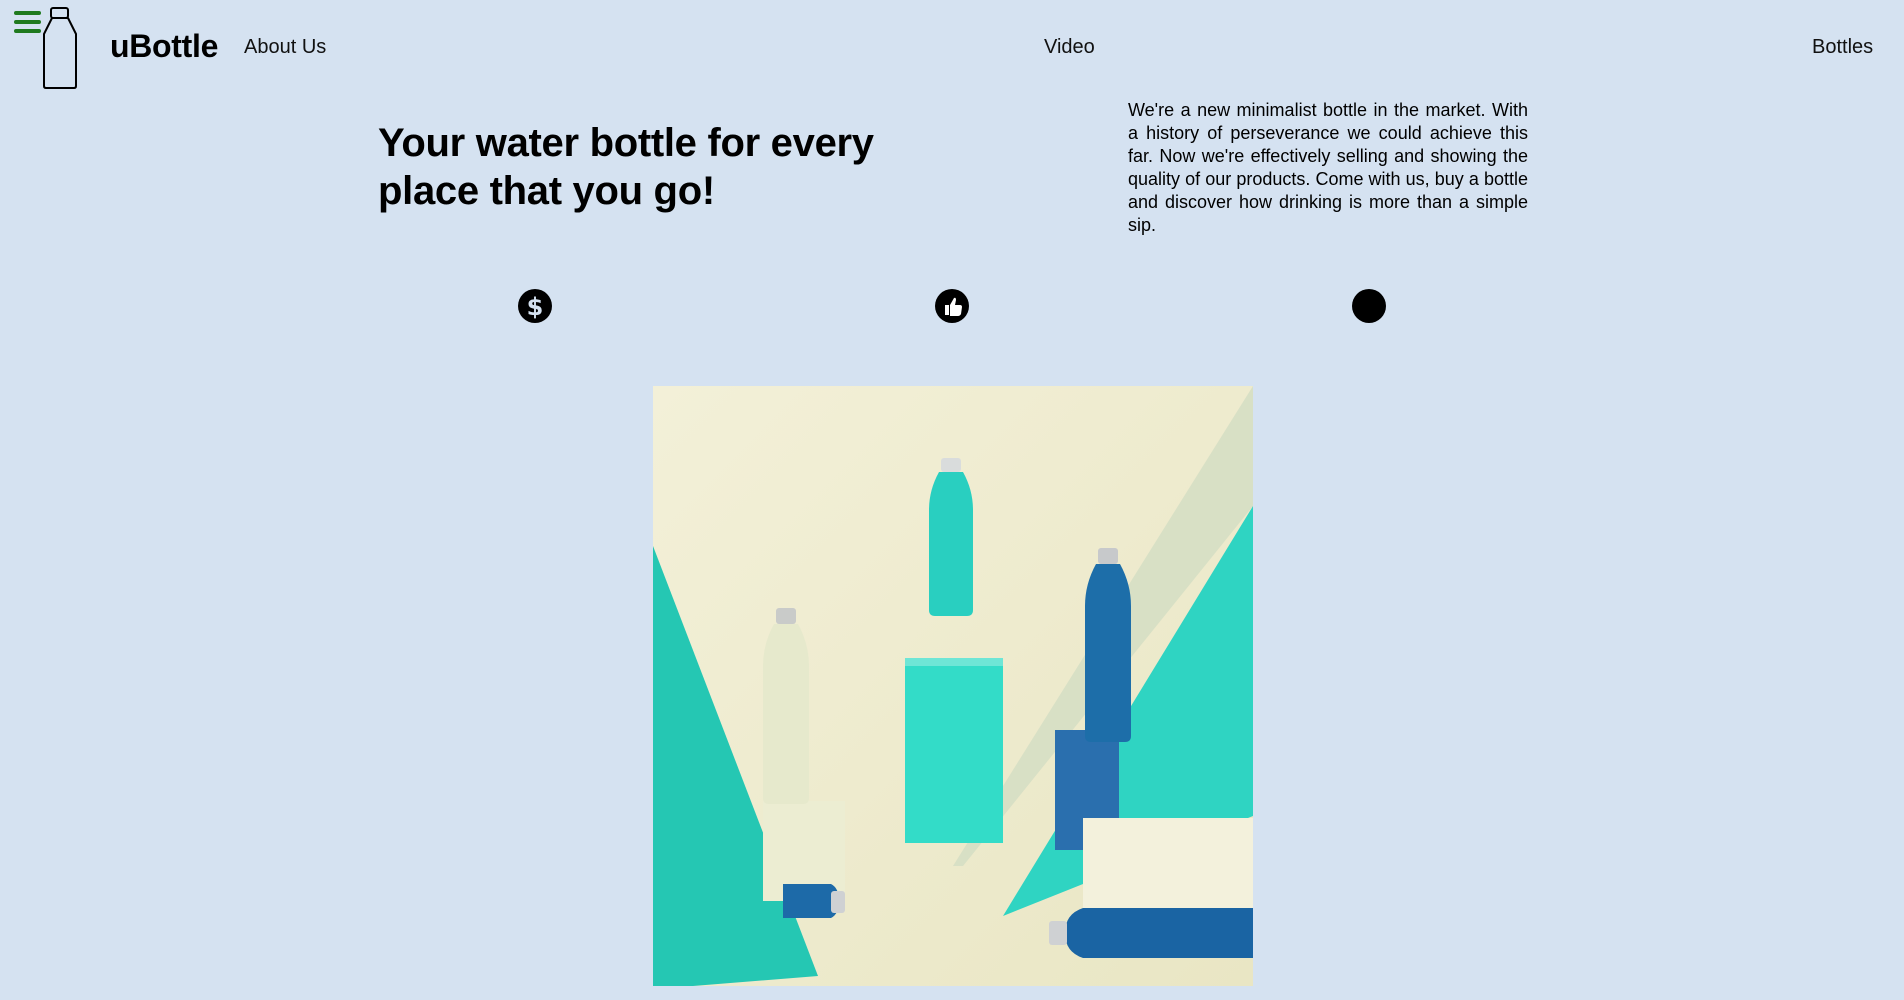 The height and width of the screenshot is (1000, 1904). I want to click on nav-about-us-link: About Us, so click(285, 47).